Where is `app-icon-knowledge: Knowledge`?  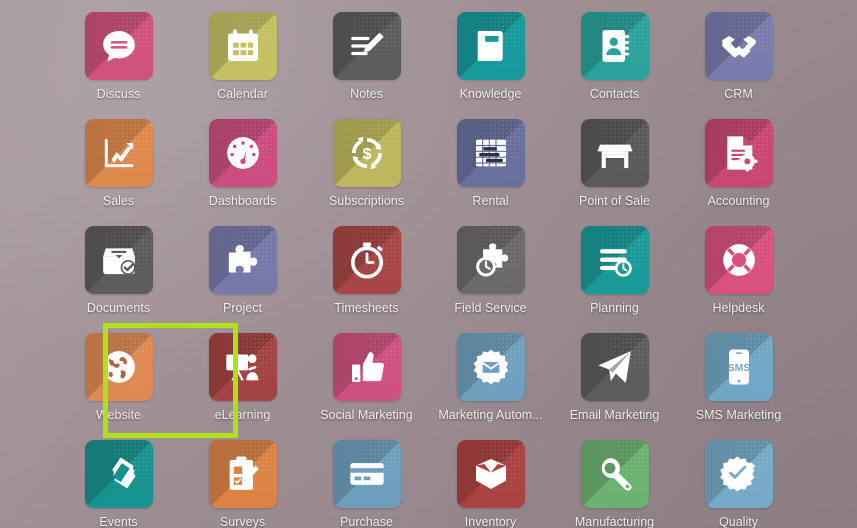 app-icon-knowledge: Knowledge is located at coordinates (491, 65).